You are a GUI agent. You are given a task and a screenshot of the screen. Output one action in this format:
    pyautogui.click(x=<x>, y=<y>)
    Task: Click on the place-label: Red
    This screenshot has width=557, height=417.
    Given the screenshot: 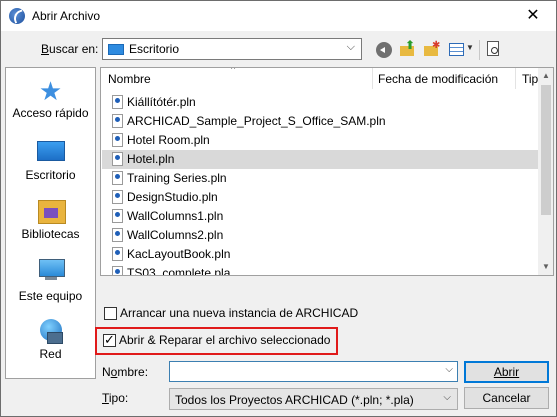 What is the action you would take?
    pyautogui.click(x=50, y=354)
    